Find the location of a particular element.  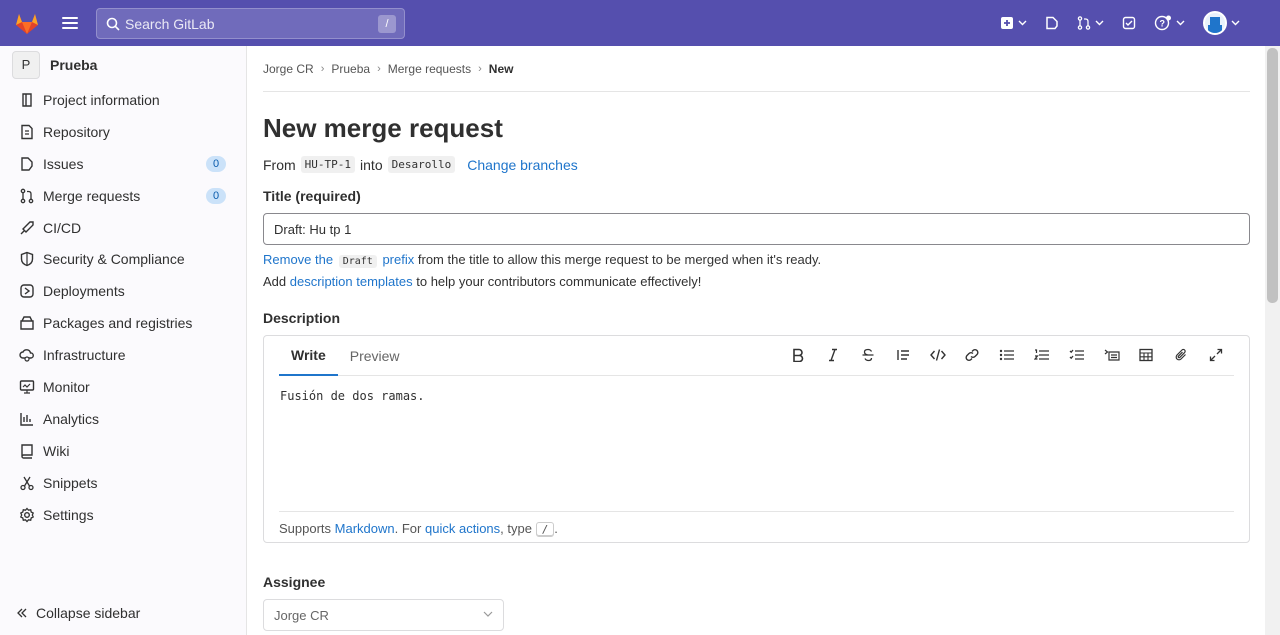

sidebar-item-label: Security & Compliance is located at coordinates (114, 259).